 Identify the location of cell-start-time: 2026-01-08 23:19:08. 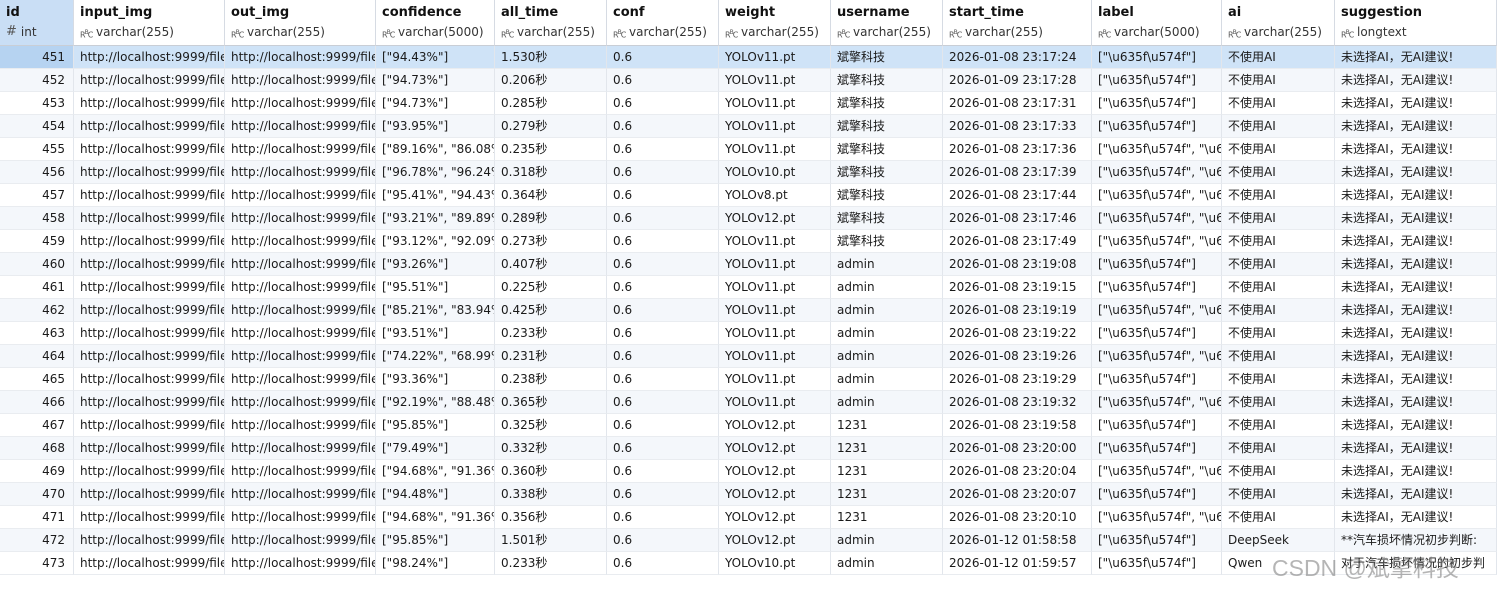
(1017, 264).